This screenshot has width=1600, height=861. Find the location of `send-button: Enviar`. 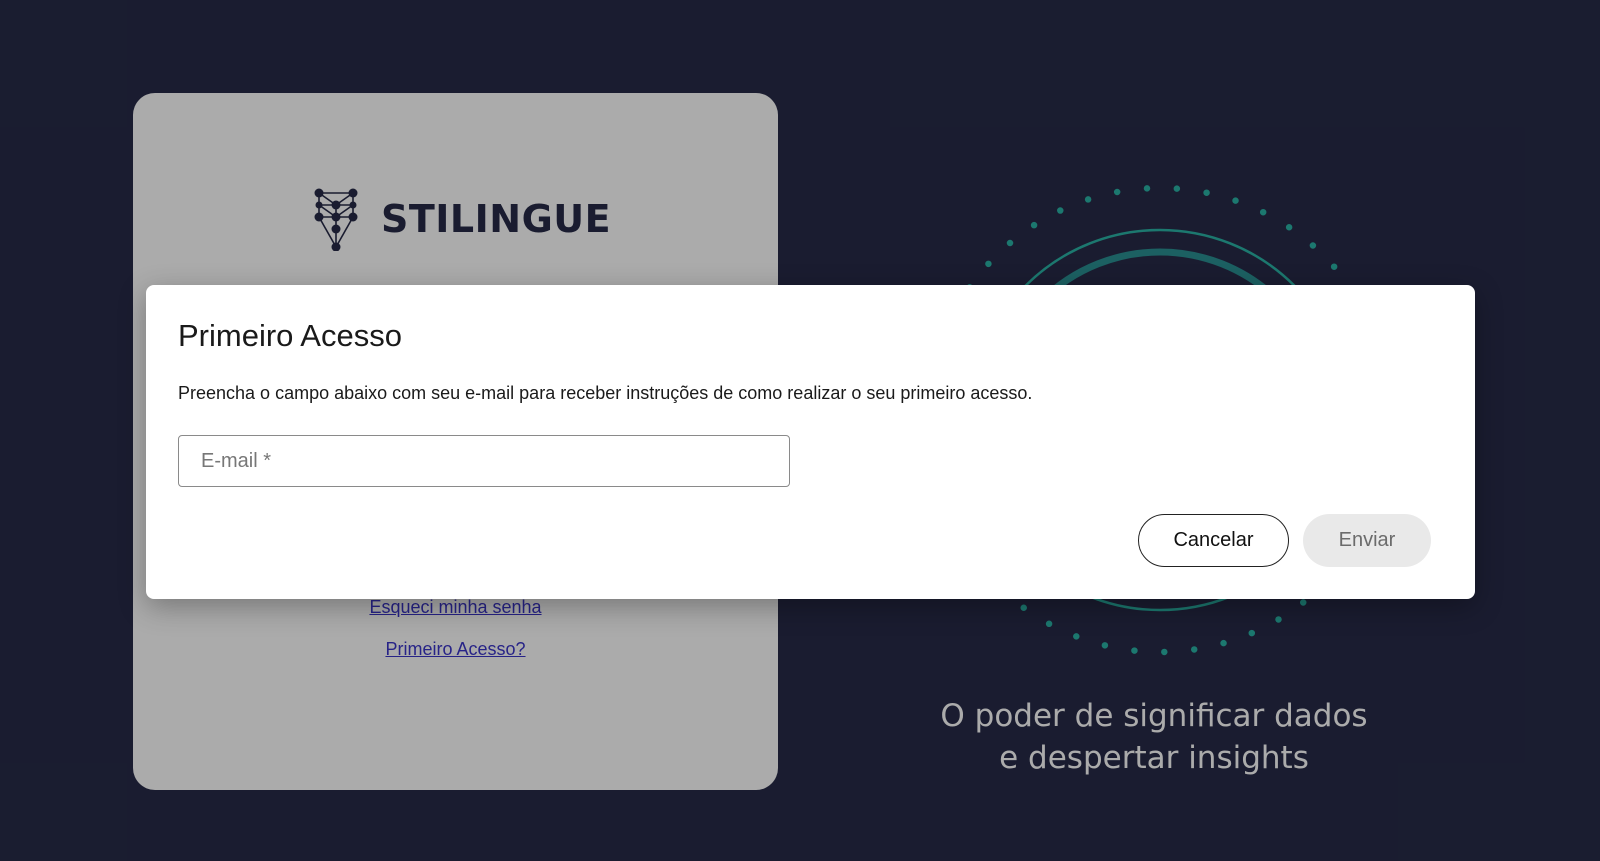

send-button: Enviar is located at coordinates (1367, 540).